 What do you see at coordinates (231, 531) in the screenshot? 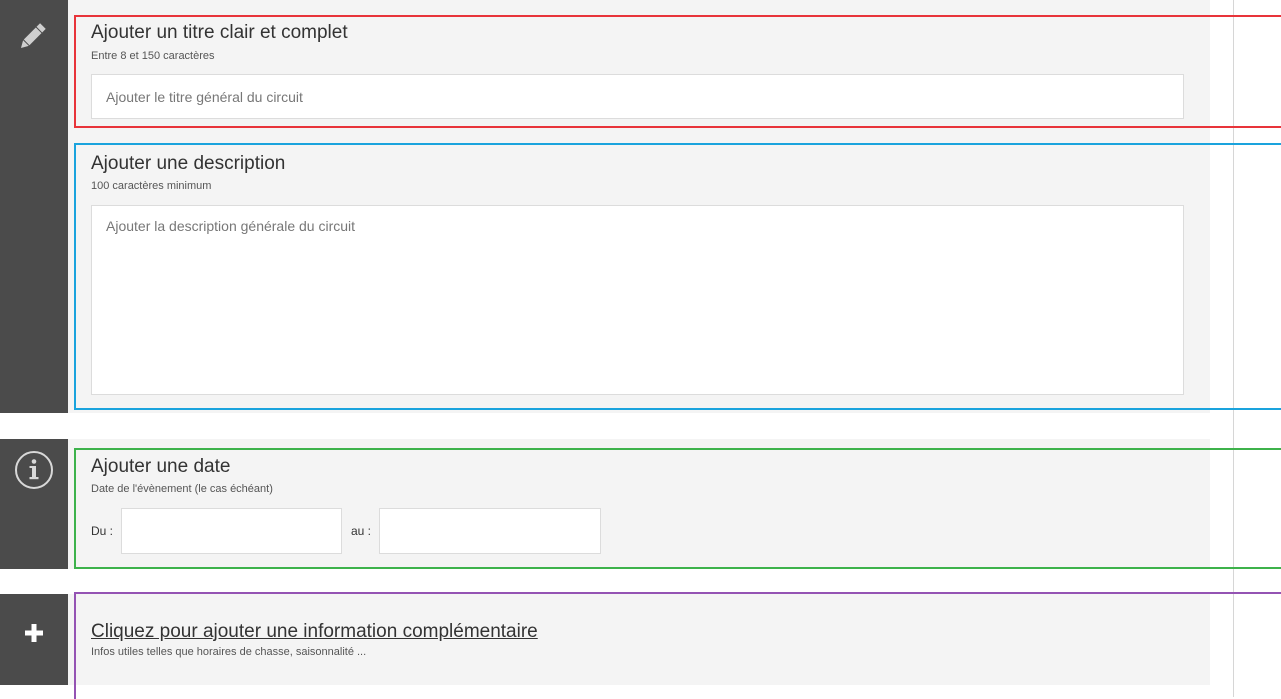
I see `date-from-input` at bounding box center [231, 531].